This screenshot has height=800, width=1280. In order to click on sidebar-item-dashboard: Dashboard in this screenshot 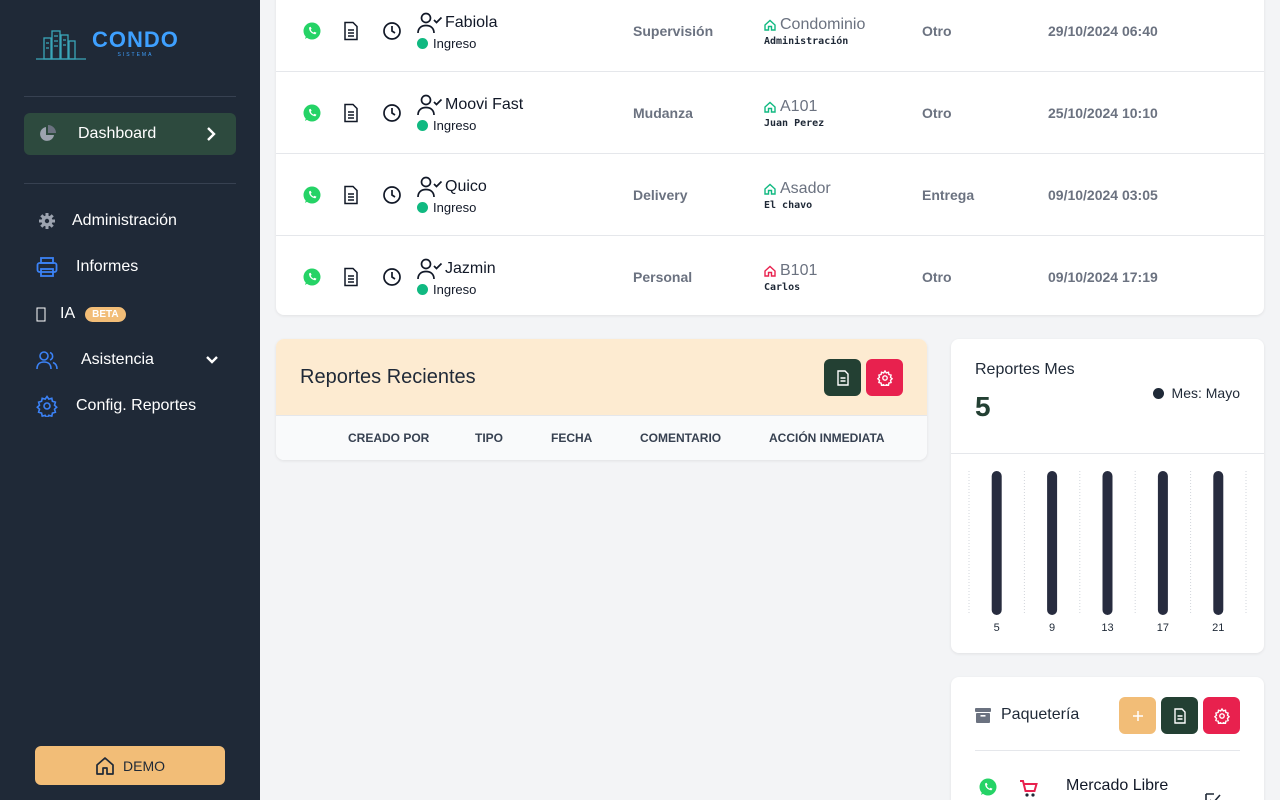, I will do `click(130, 134)`.